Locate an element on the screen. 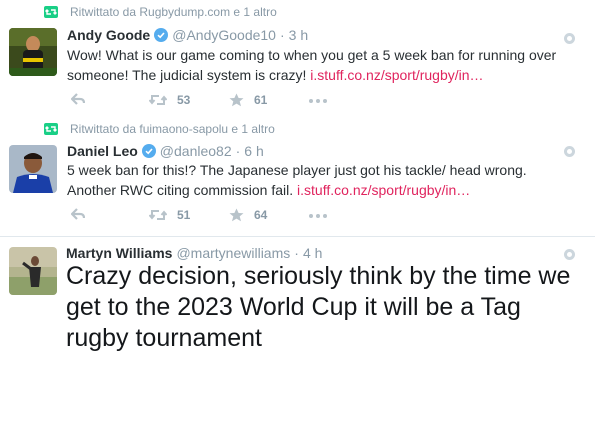 Image resolution: width=595 pixels, height=421 pixels. retweet-button: 53 is located at coordinates (169, 100).